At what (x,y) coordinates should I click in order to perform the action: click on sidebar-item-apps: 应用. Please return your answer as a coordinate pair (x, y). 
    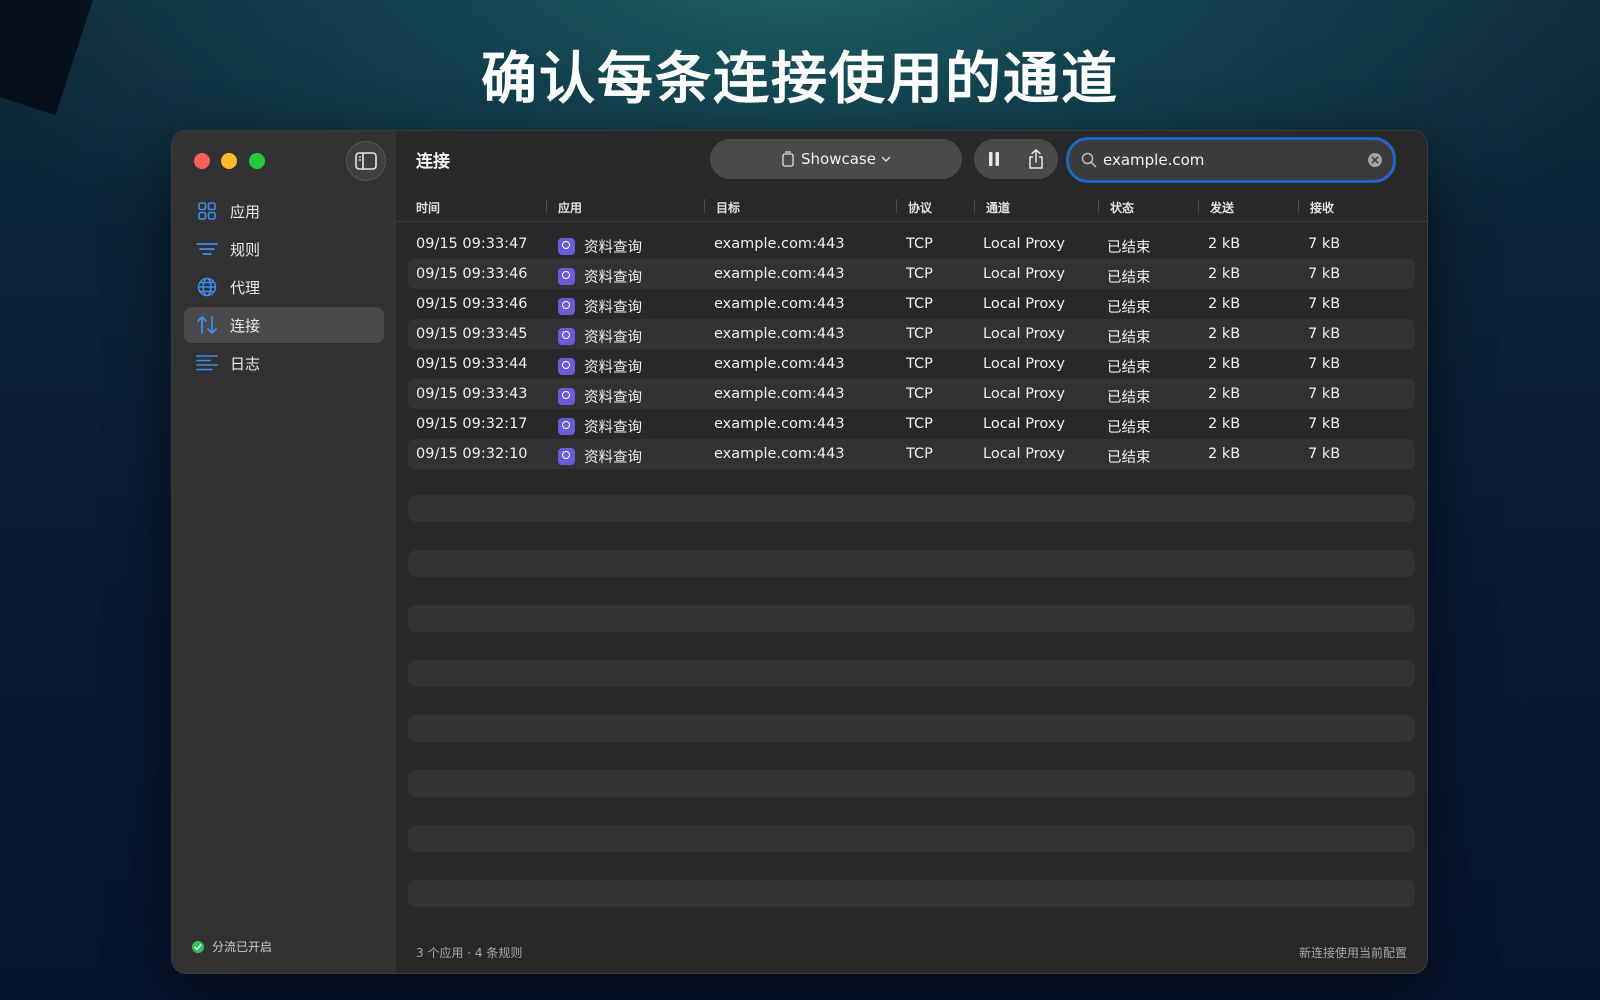
    Looking at the image, I should click on (284, 211).